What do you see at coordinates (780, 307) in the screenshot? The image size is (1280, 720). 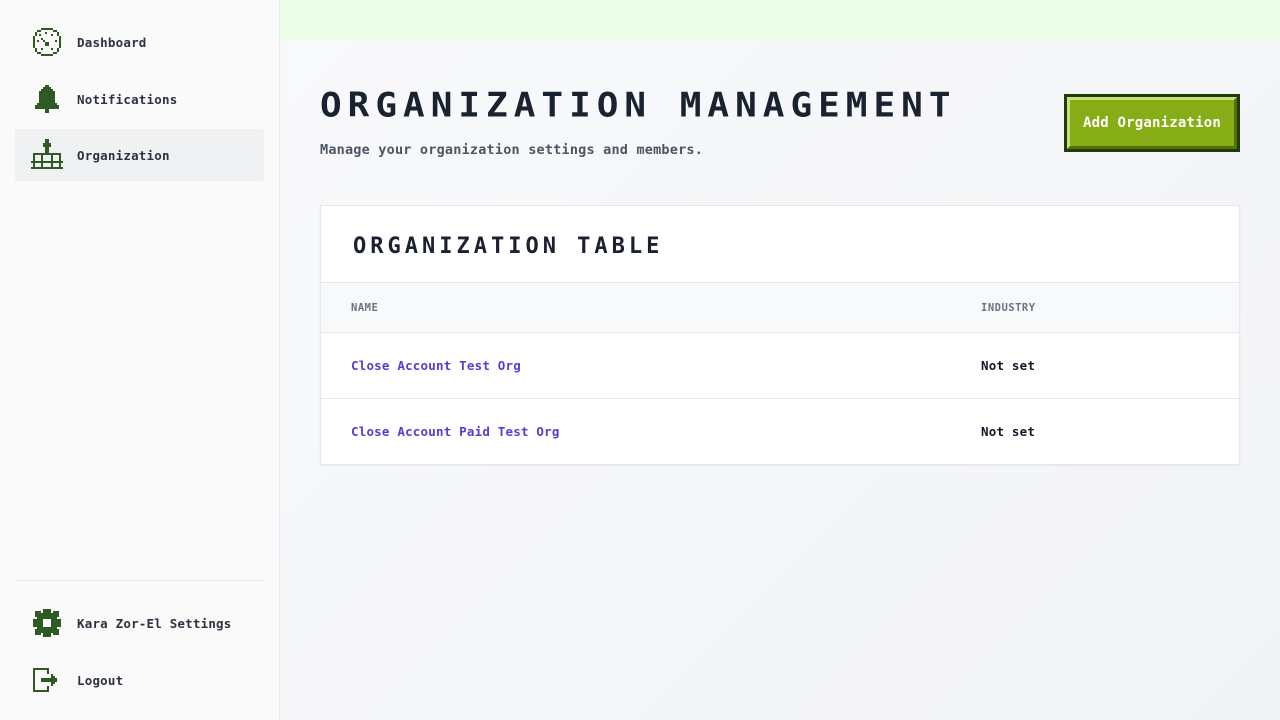 I see `table-header: Name Industry` at bounding box center [780, 307].